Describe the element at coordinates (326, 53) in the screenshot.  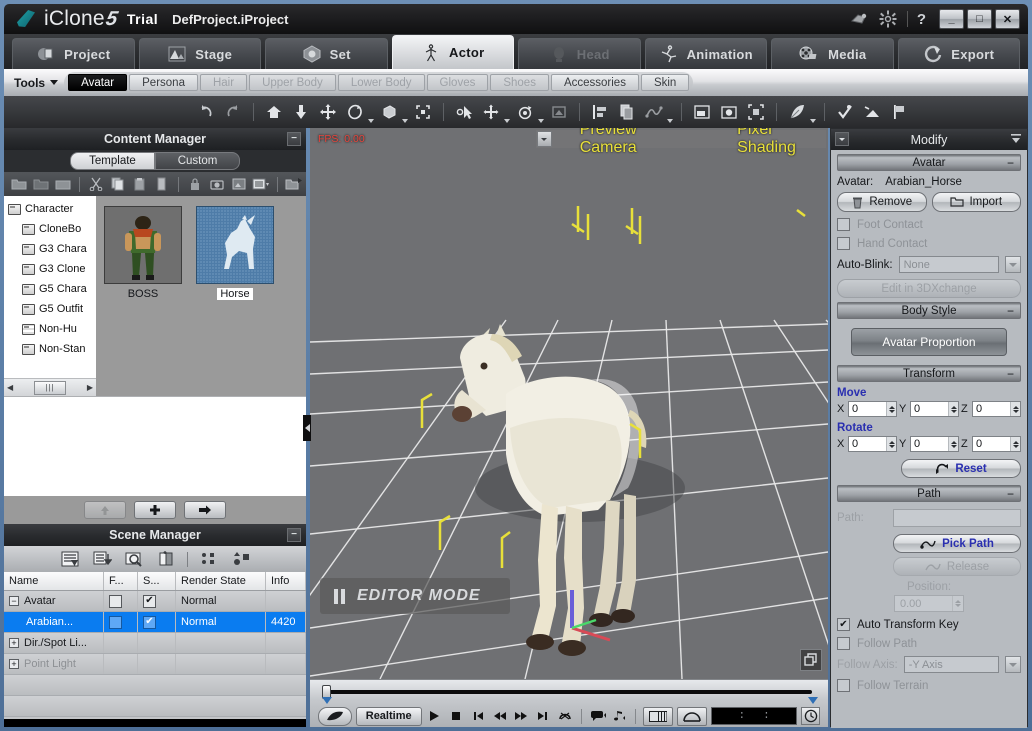
I see `tab-set: Set` at that location.